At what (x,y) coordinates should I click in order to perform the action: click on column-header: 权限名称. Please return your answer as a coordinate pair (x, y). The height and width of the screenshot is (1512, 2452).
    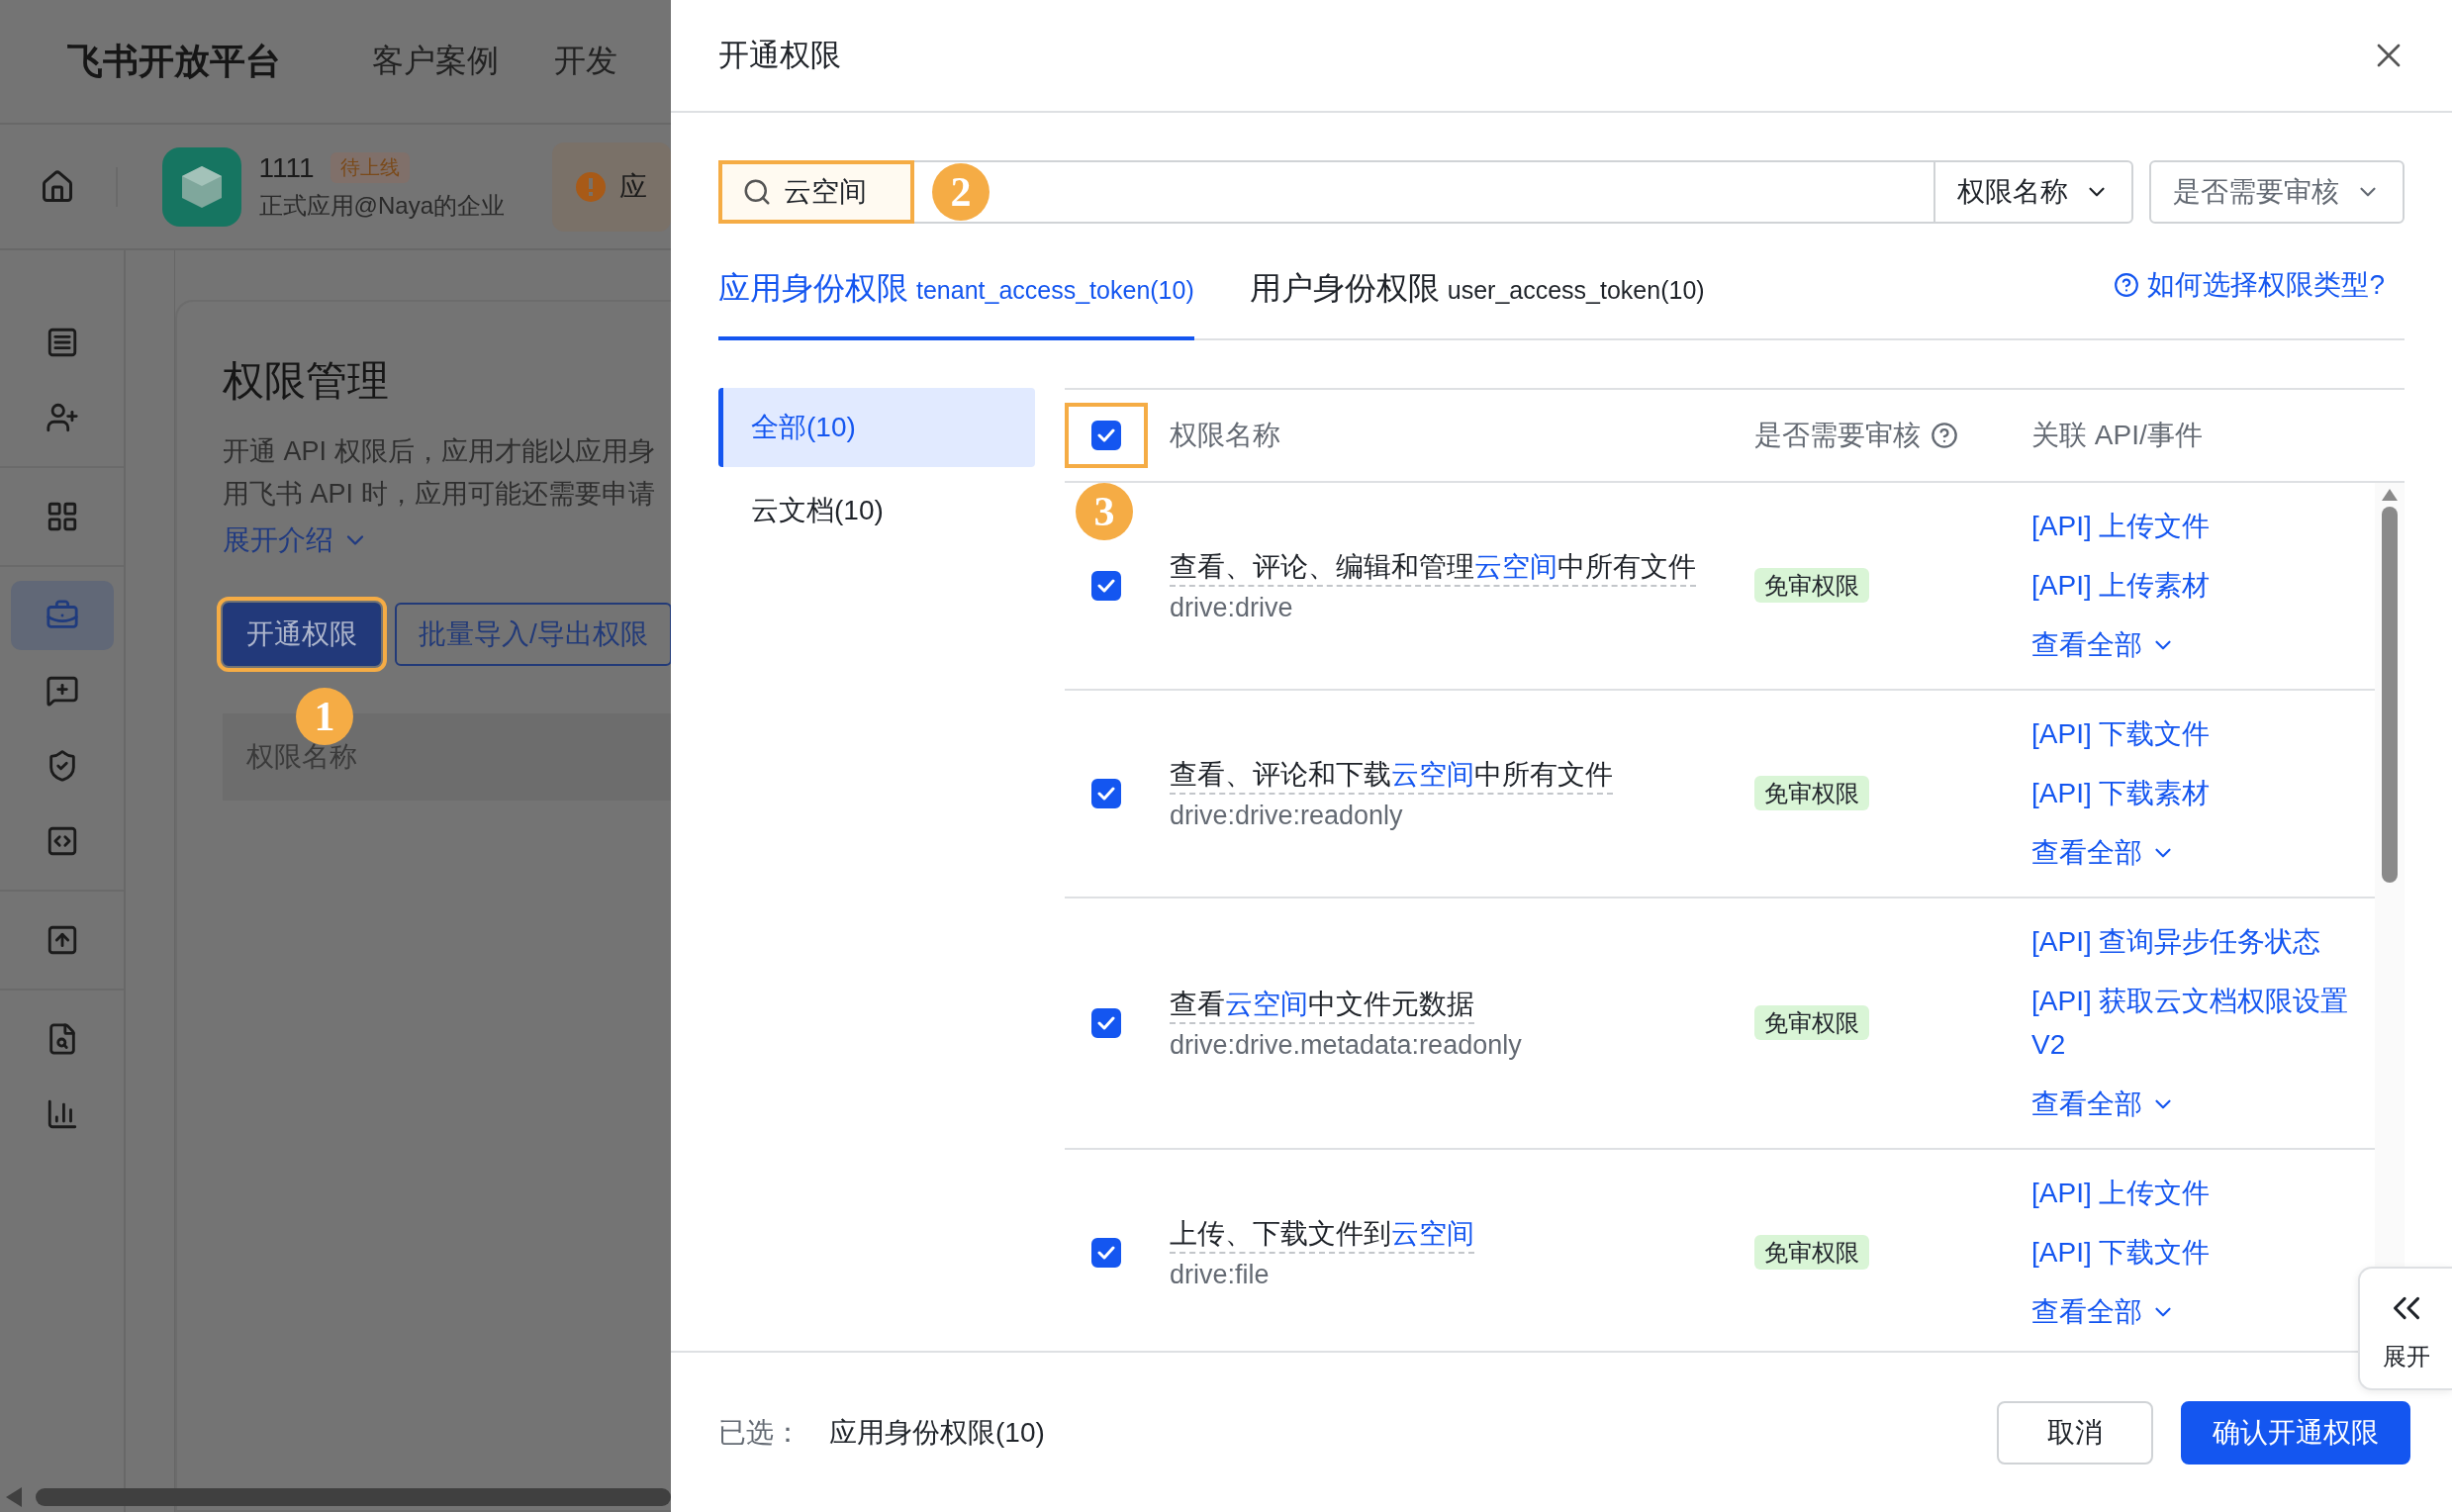
    Looking at the image, I should click on (1225, 436).